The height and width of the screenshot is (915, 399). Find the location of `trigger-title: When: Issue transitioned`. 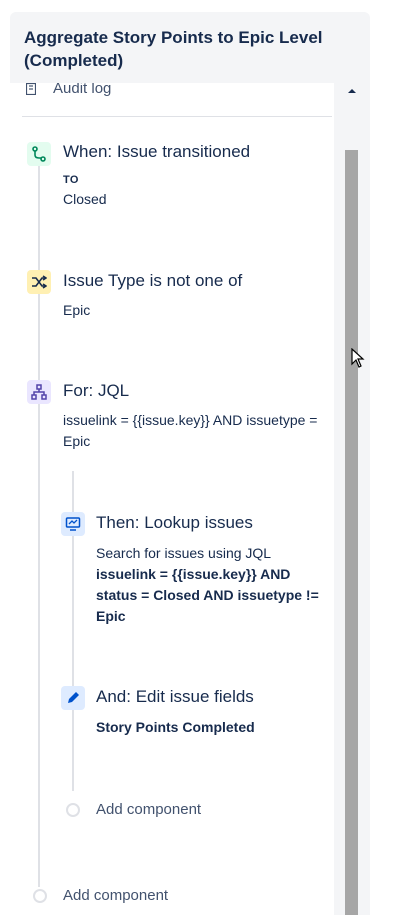

trigger-title: When: Issue transitioned is located at coordinates (157, 151).